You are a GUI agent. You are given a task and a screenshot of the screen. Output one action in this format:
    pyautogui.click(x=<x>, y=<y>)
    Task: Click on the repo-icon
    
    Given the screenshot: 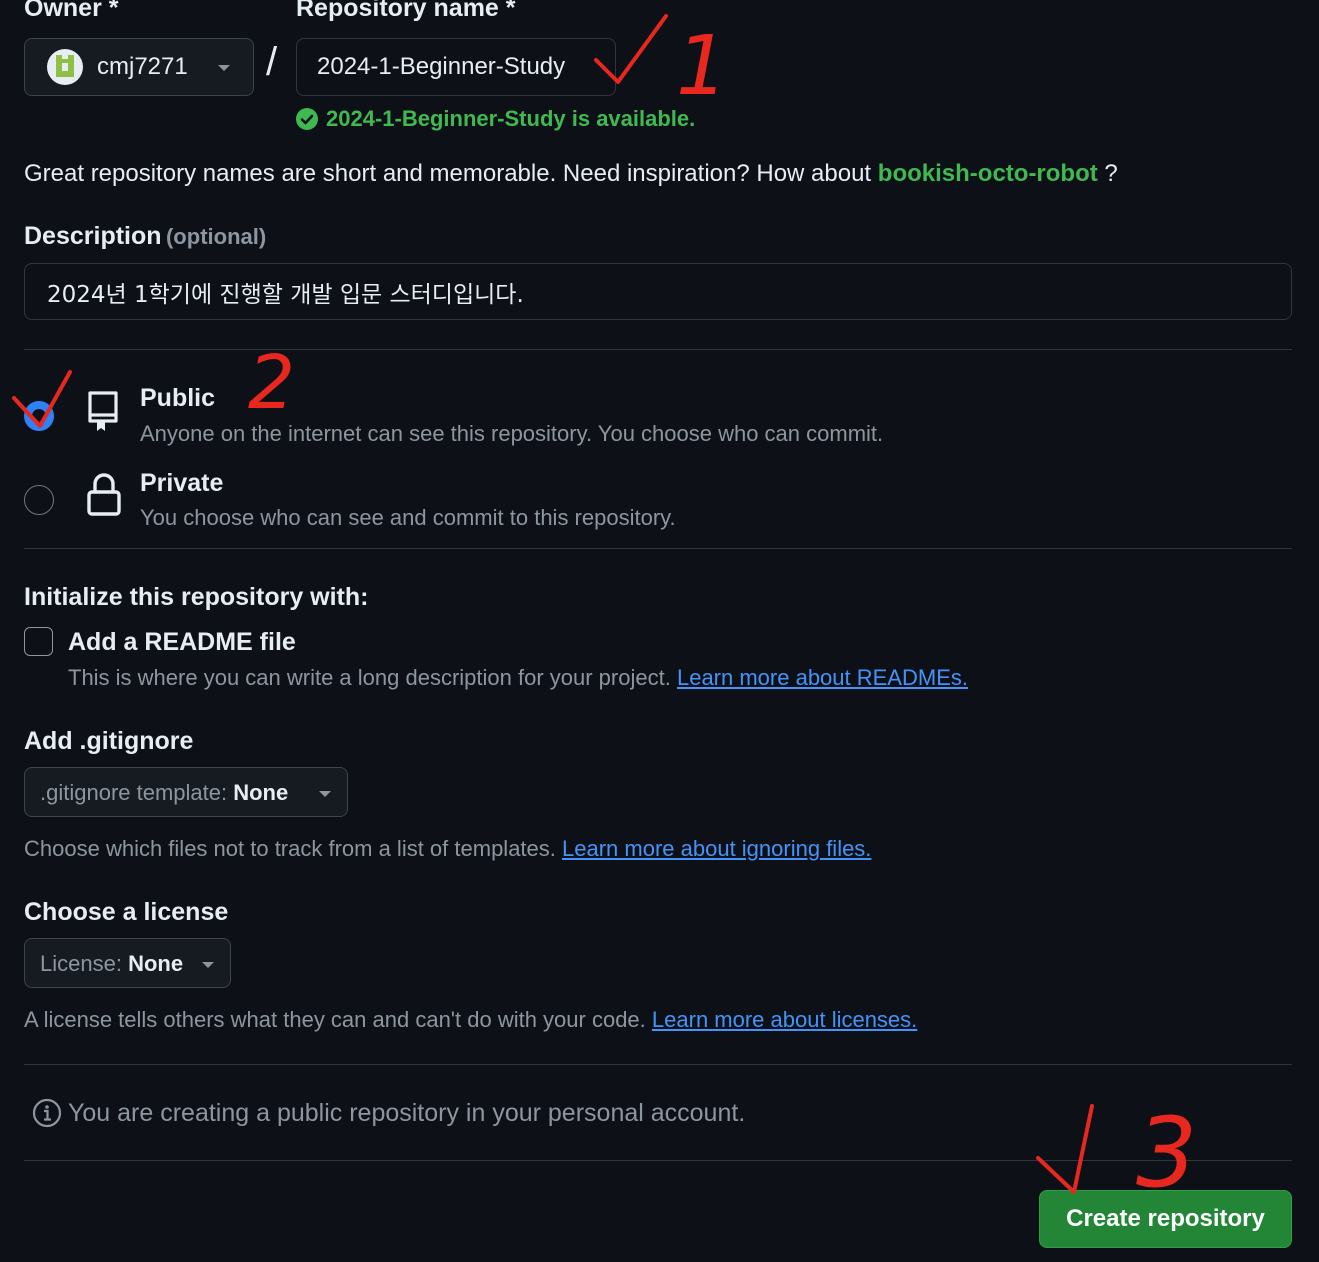 What is the action you would take?
    pyautogui.click(x=103, y=411)
    